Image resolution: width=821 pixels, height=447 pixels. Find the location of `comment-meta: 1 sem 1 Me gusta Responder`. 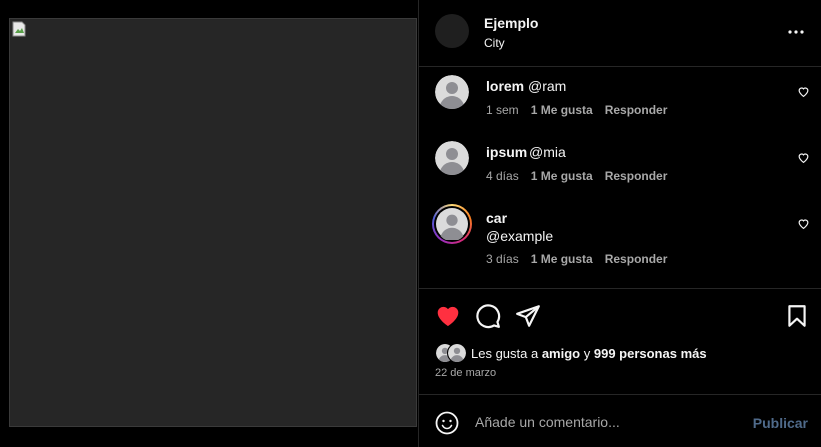

comment-meta: 1 sem 1 Me gusta Responder is located at coordinates (576, 110).